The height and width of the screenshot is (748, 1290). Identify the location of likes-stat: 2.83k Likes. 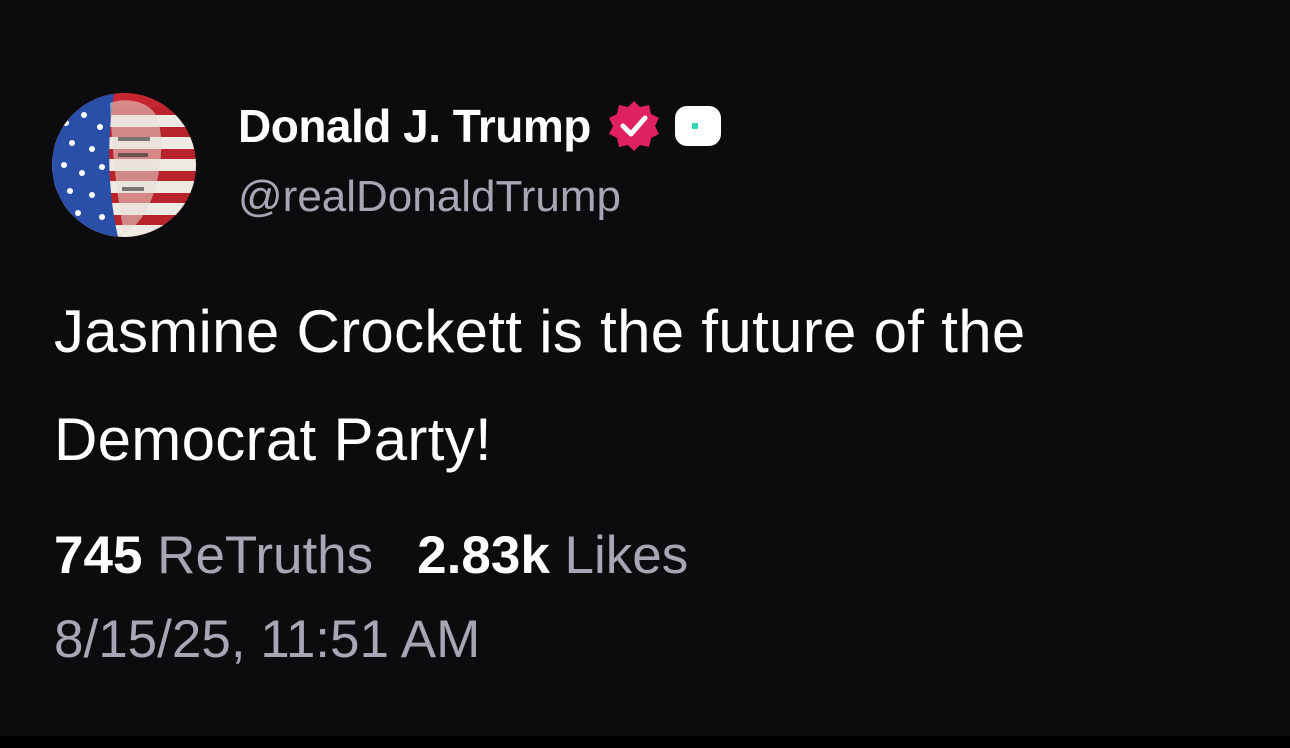
(552, 555).